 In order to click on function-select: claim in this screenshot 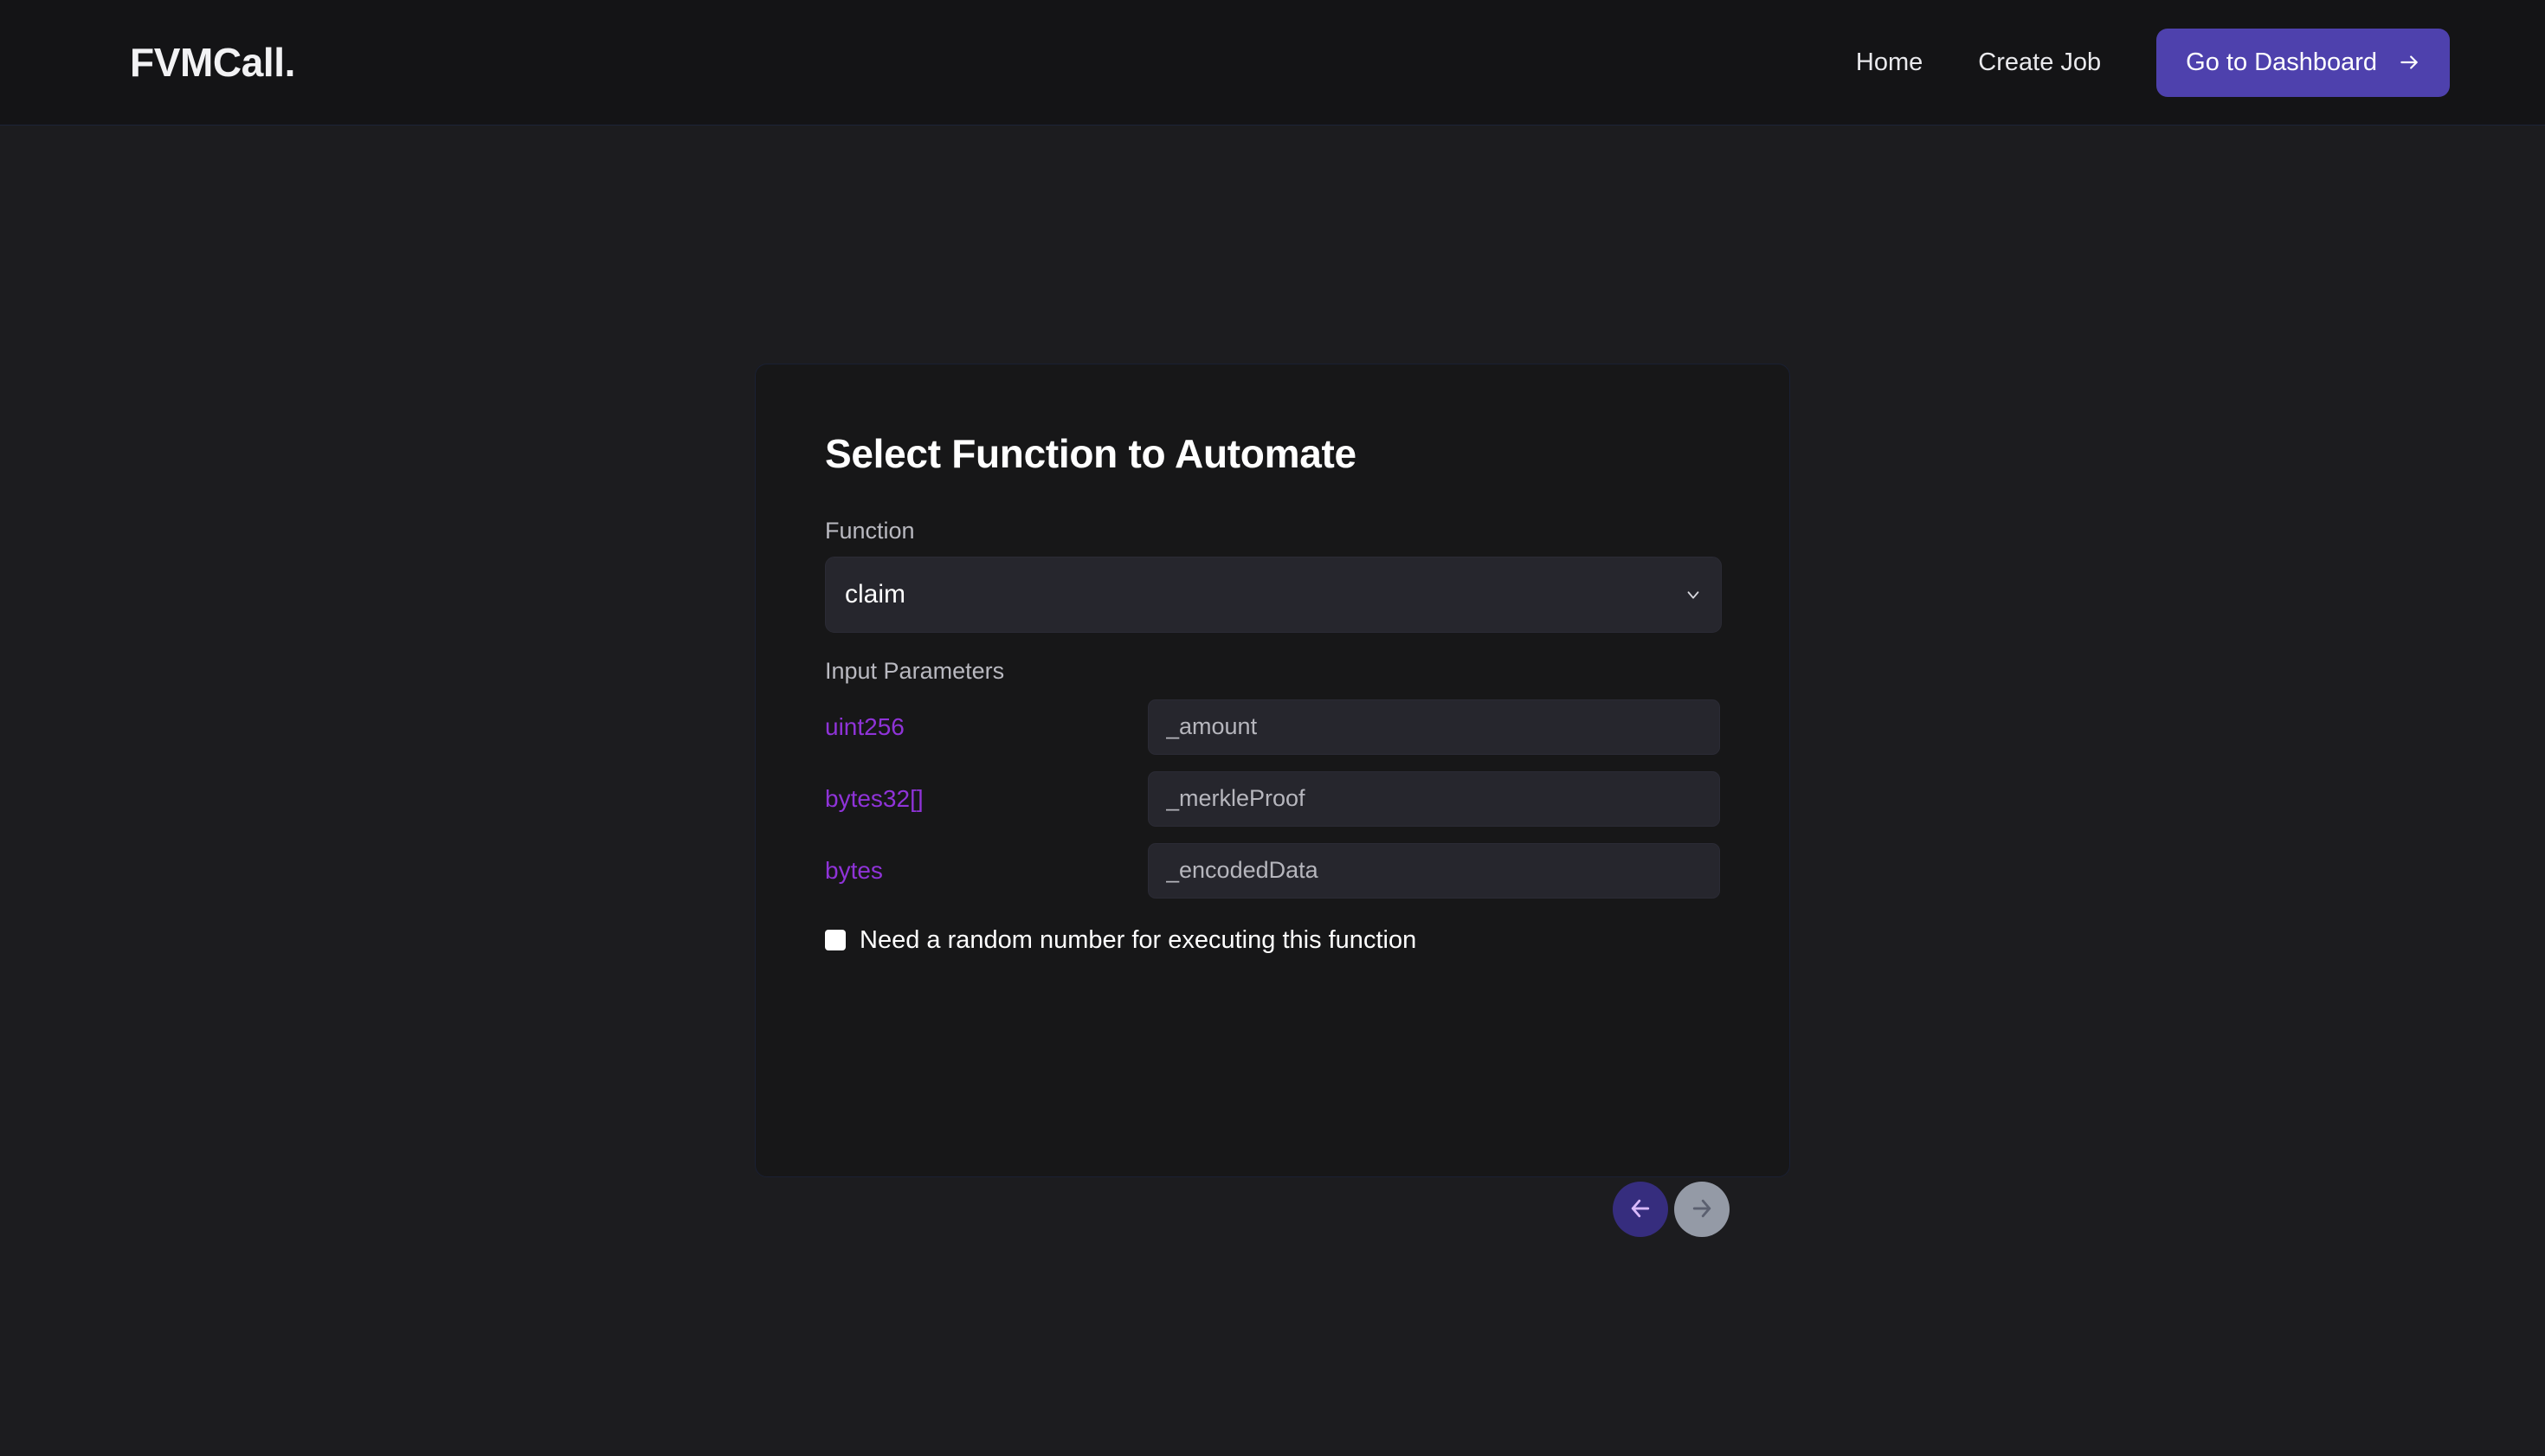, I will do `click(1273, 594)`.